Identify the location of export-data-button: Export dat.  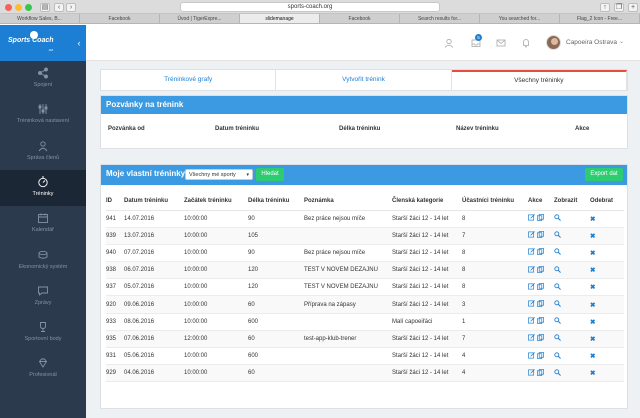
(604, 174).